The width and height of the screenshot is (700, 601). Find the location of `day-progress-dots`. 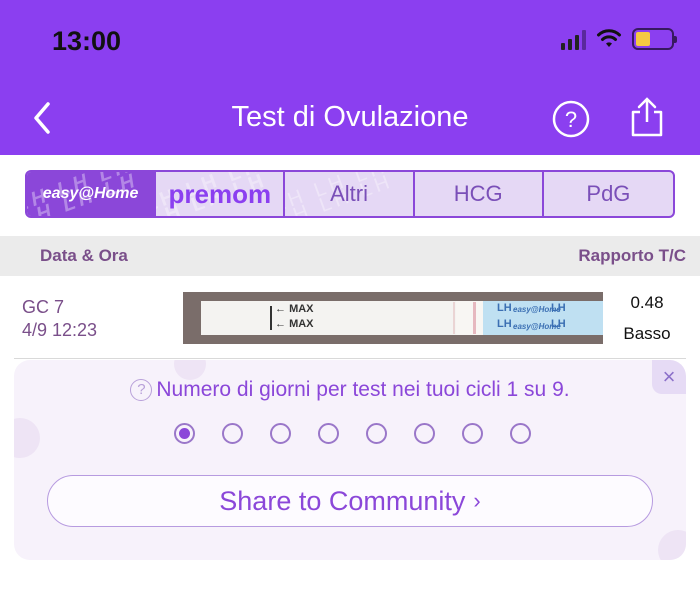

day-progress-dots is located at coordinates (352, 433).